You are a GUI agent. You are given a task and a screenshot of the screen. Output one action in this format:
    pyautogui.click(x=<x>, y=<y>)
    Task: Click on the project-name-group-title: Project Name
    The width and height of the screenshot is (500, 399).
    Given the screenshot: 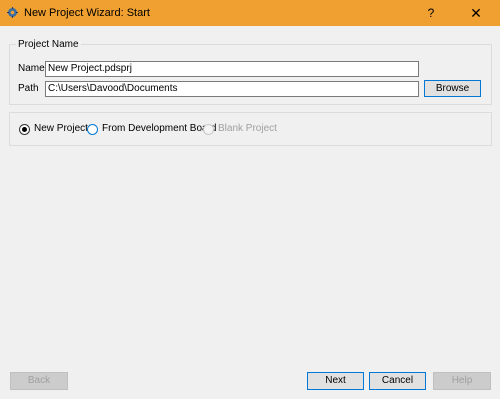 What is the action you would take?
    pyautogui.click(x=48, y=45)
    